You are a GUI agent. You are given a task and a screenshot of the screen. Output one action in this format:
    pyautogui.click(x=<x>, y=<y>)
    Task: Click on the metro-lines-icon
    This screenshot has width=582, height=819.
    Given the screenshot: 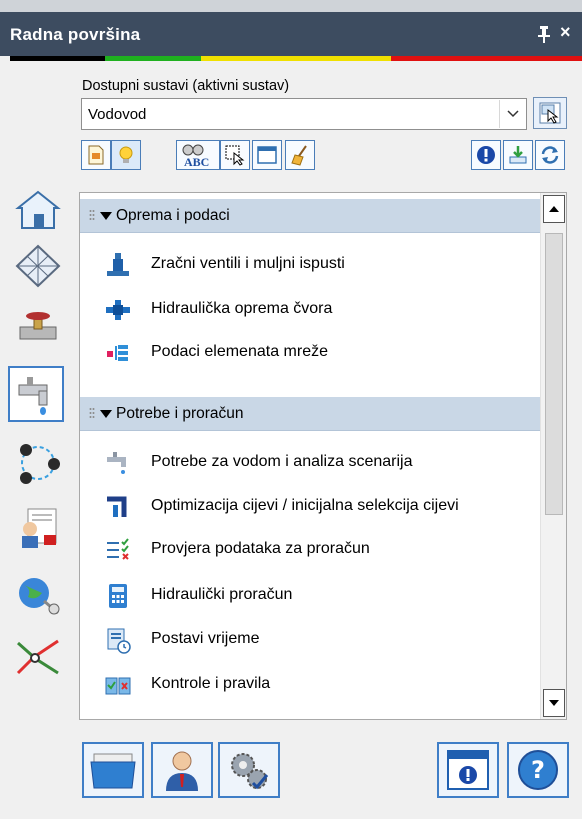 What is the action you would take?
    pyautogui.click(x=37, y=657)
    